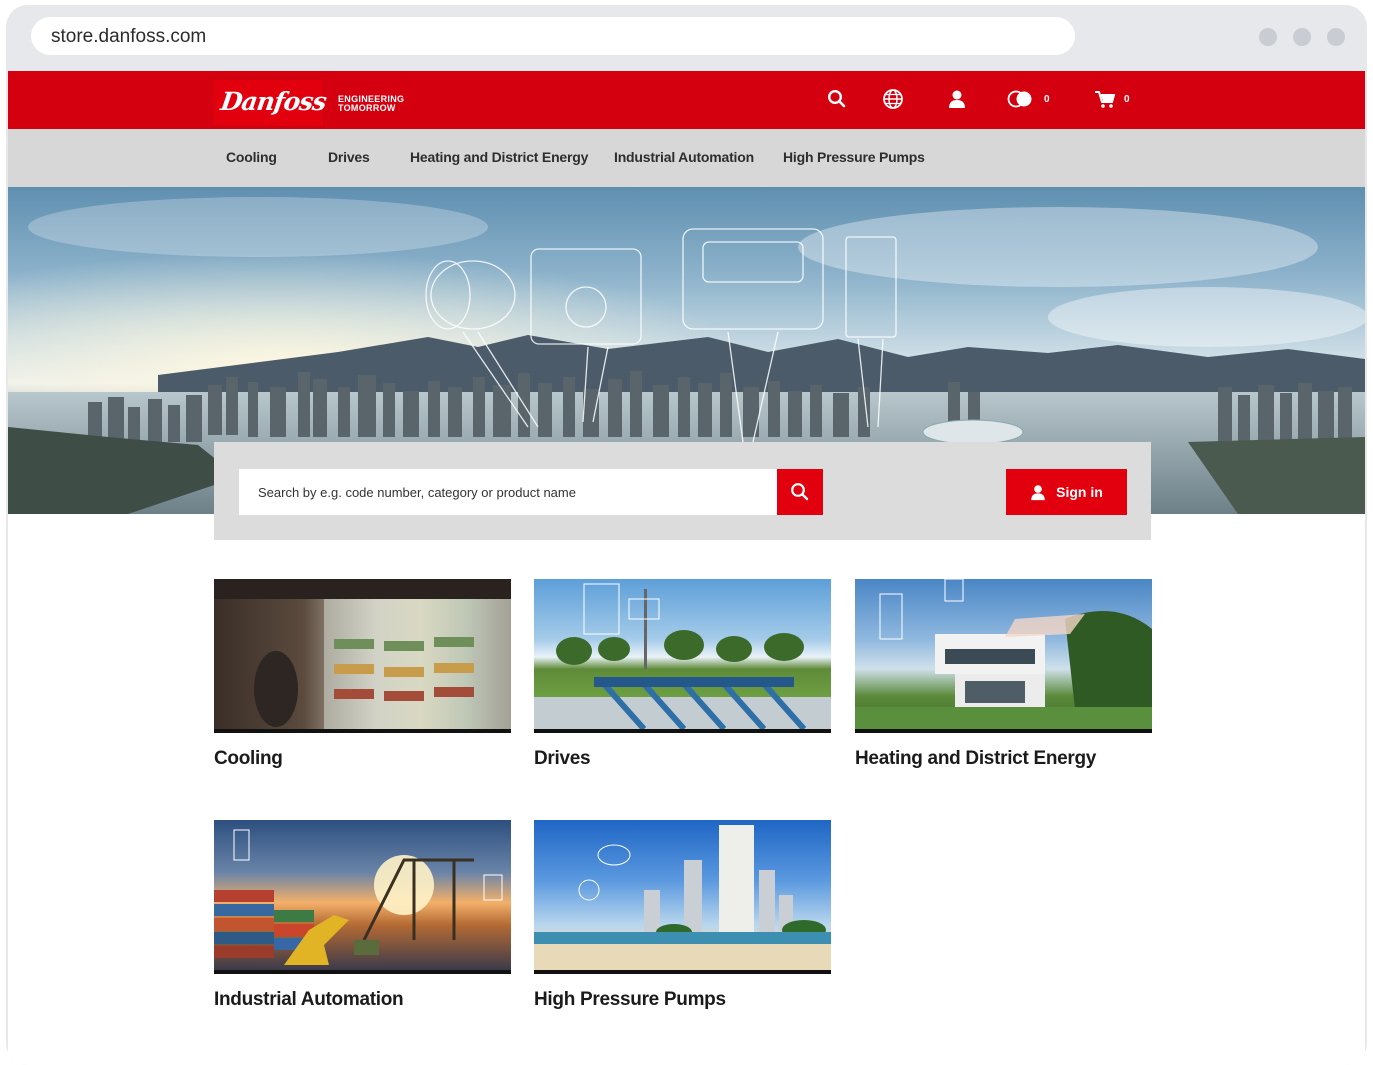 This screenshot has height=1065, width=1373. What do you see at coordinates (362, 656) in the screenshot?
I see `category-image-cooling` at bounding box center [362, 656].